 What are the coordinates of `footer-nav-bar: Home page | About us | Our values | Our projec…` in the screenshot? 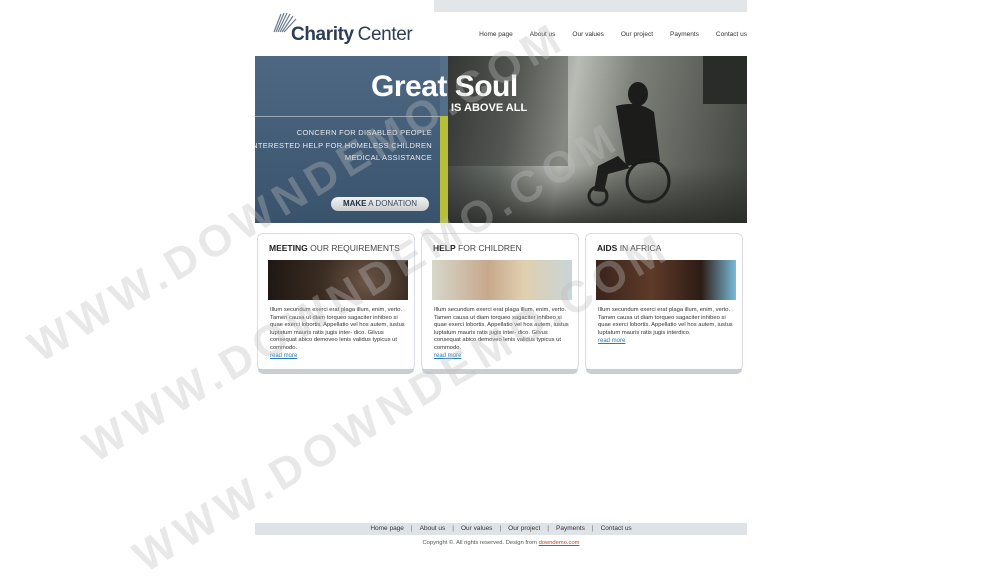 It's located at (501, 529).